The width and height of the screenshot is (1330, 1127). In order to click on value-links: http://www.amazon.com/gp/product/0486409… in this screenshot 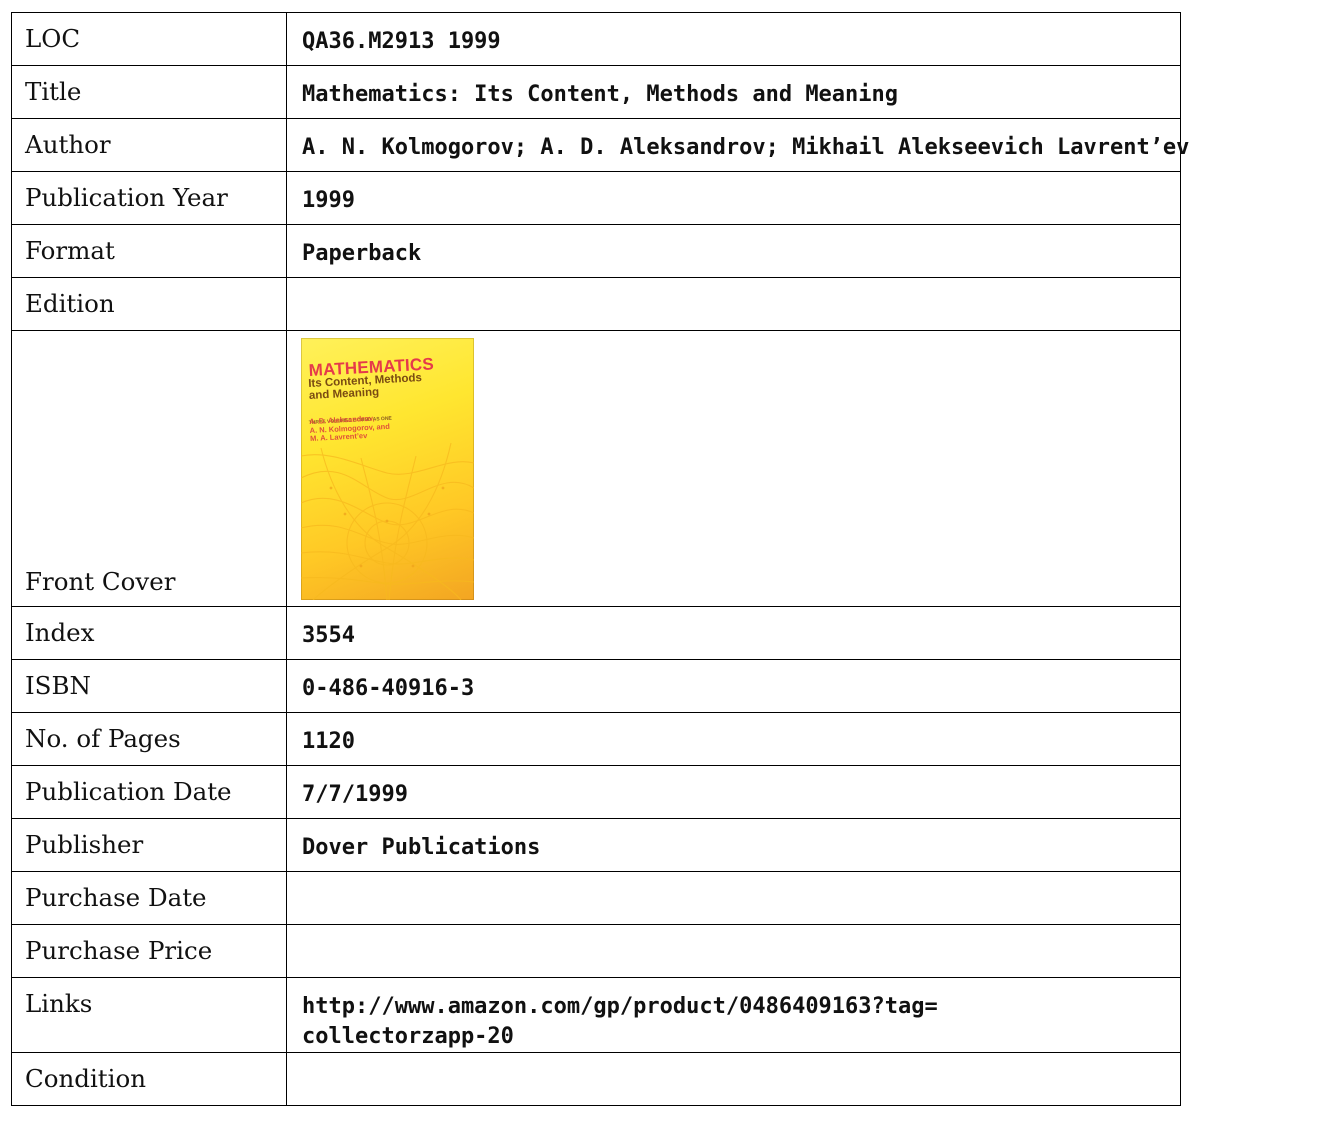, I will do `click(733, 1015)`.